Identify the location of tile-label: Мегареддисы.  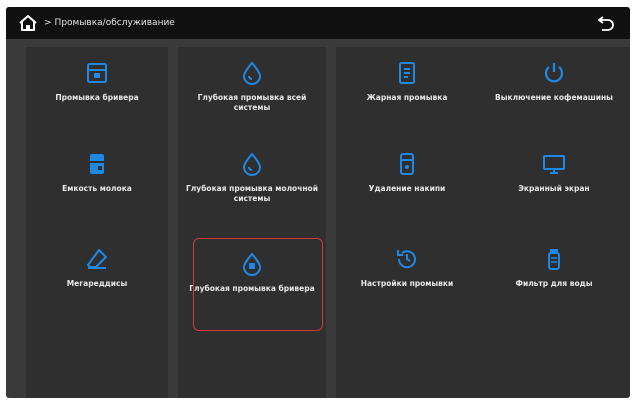
(97, 283).